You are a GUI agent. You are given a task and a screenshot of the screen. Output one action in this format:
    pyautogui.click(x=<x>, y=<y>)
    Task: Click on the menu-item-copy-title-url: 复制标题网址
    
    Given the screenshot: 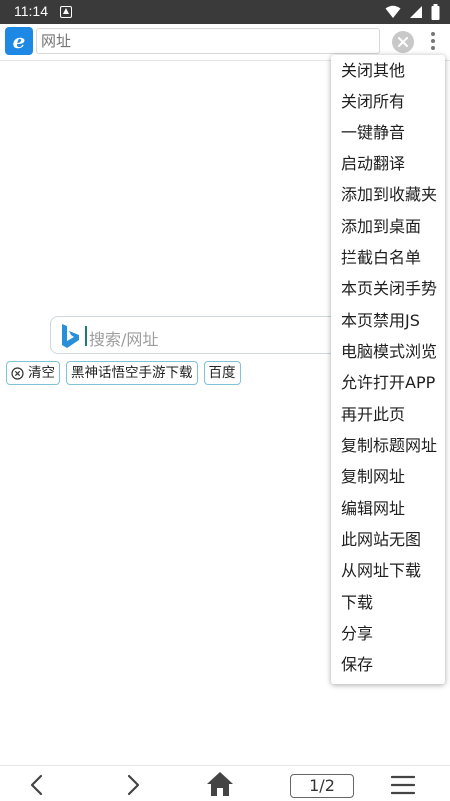 What is the action you would take?
    pyautogui.click(x=389, y=446)
    